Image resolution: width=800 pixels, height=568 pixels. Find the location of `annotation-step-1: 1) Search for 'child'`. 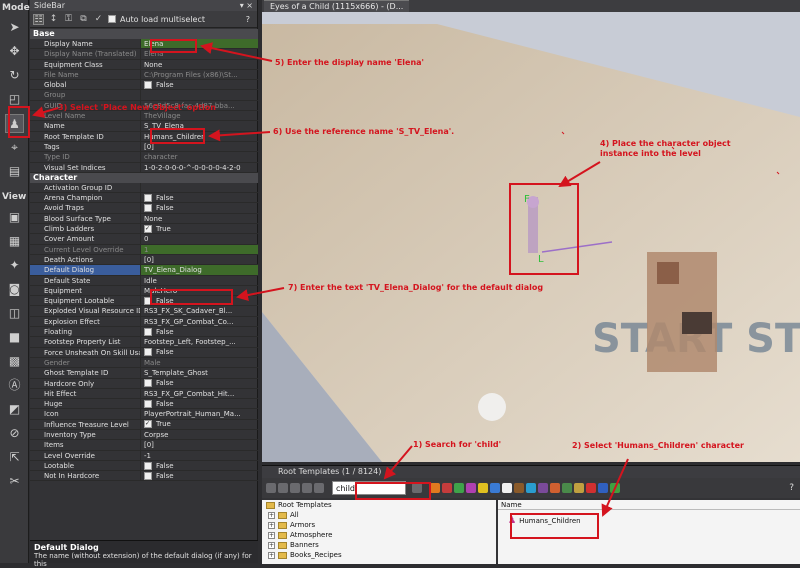

annotation-step-1: 1) Search for 'child' is located at coordinates (457, 444).